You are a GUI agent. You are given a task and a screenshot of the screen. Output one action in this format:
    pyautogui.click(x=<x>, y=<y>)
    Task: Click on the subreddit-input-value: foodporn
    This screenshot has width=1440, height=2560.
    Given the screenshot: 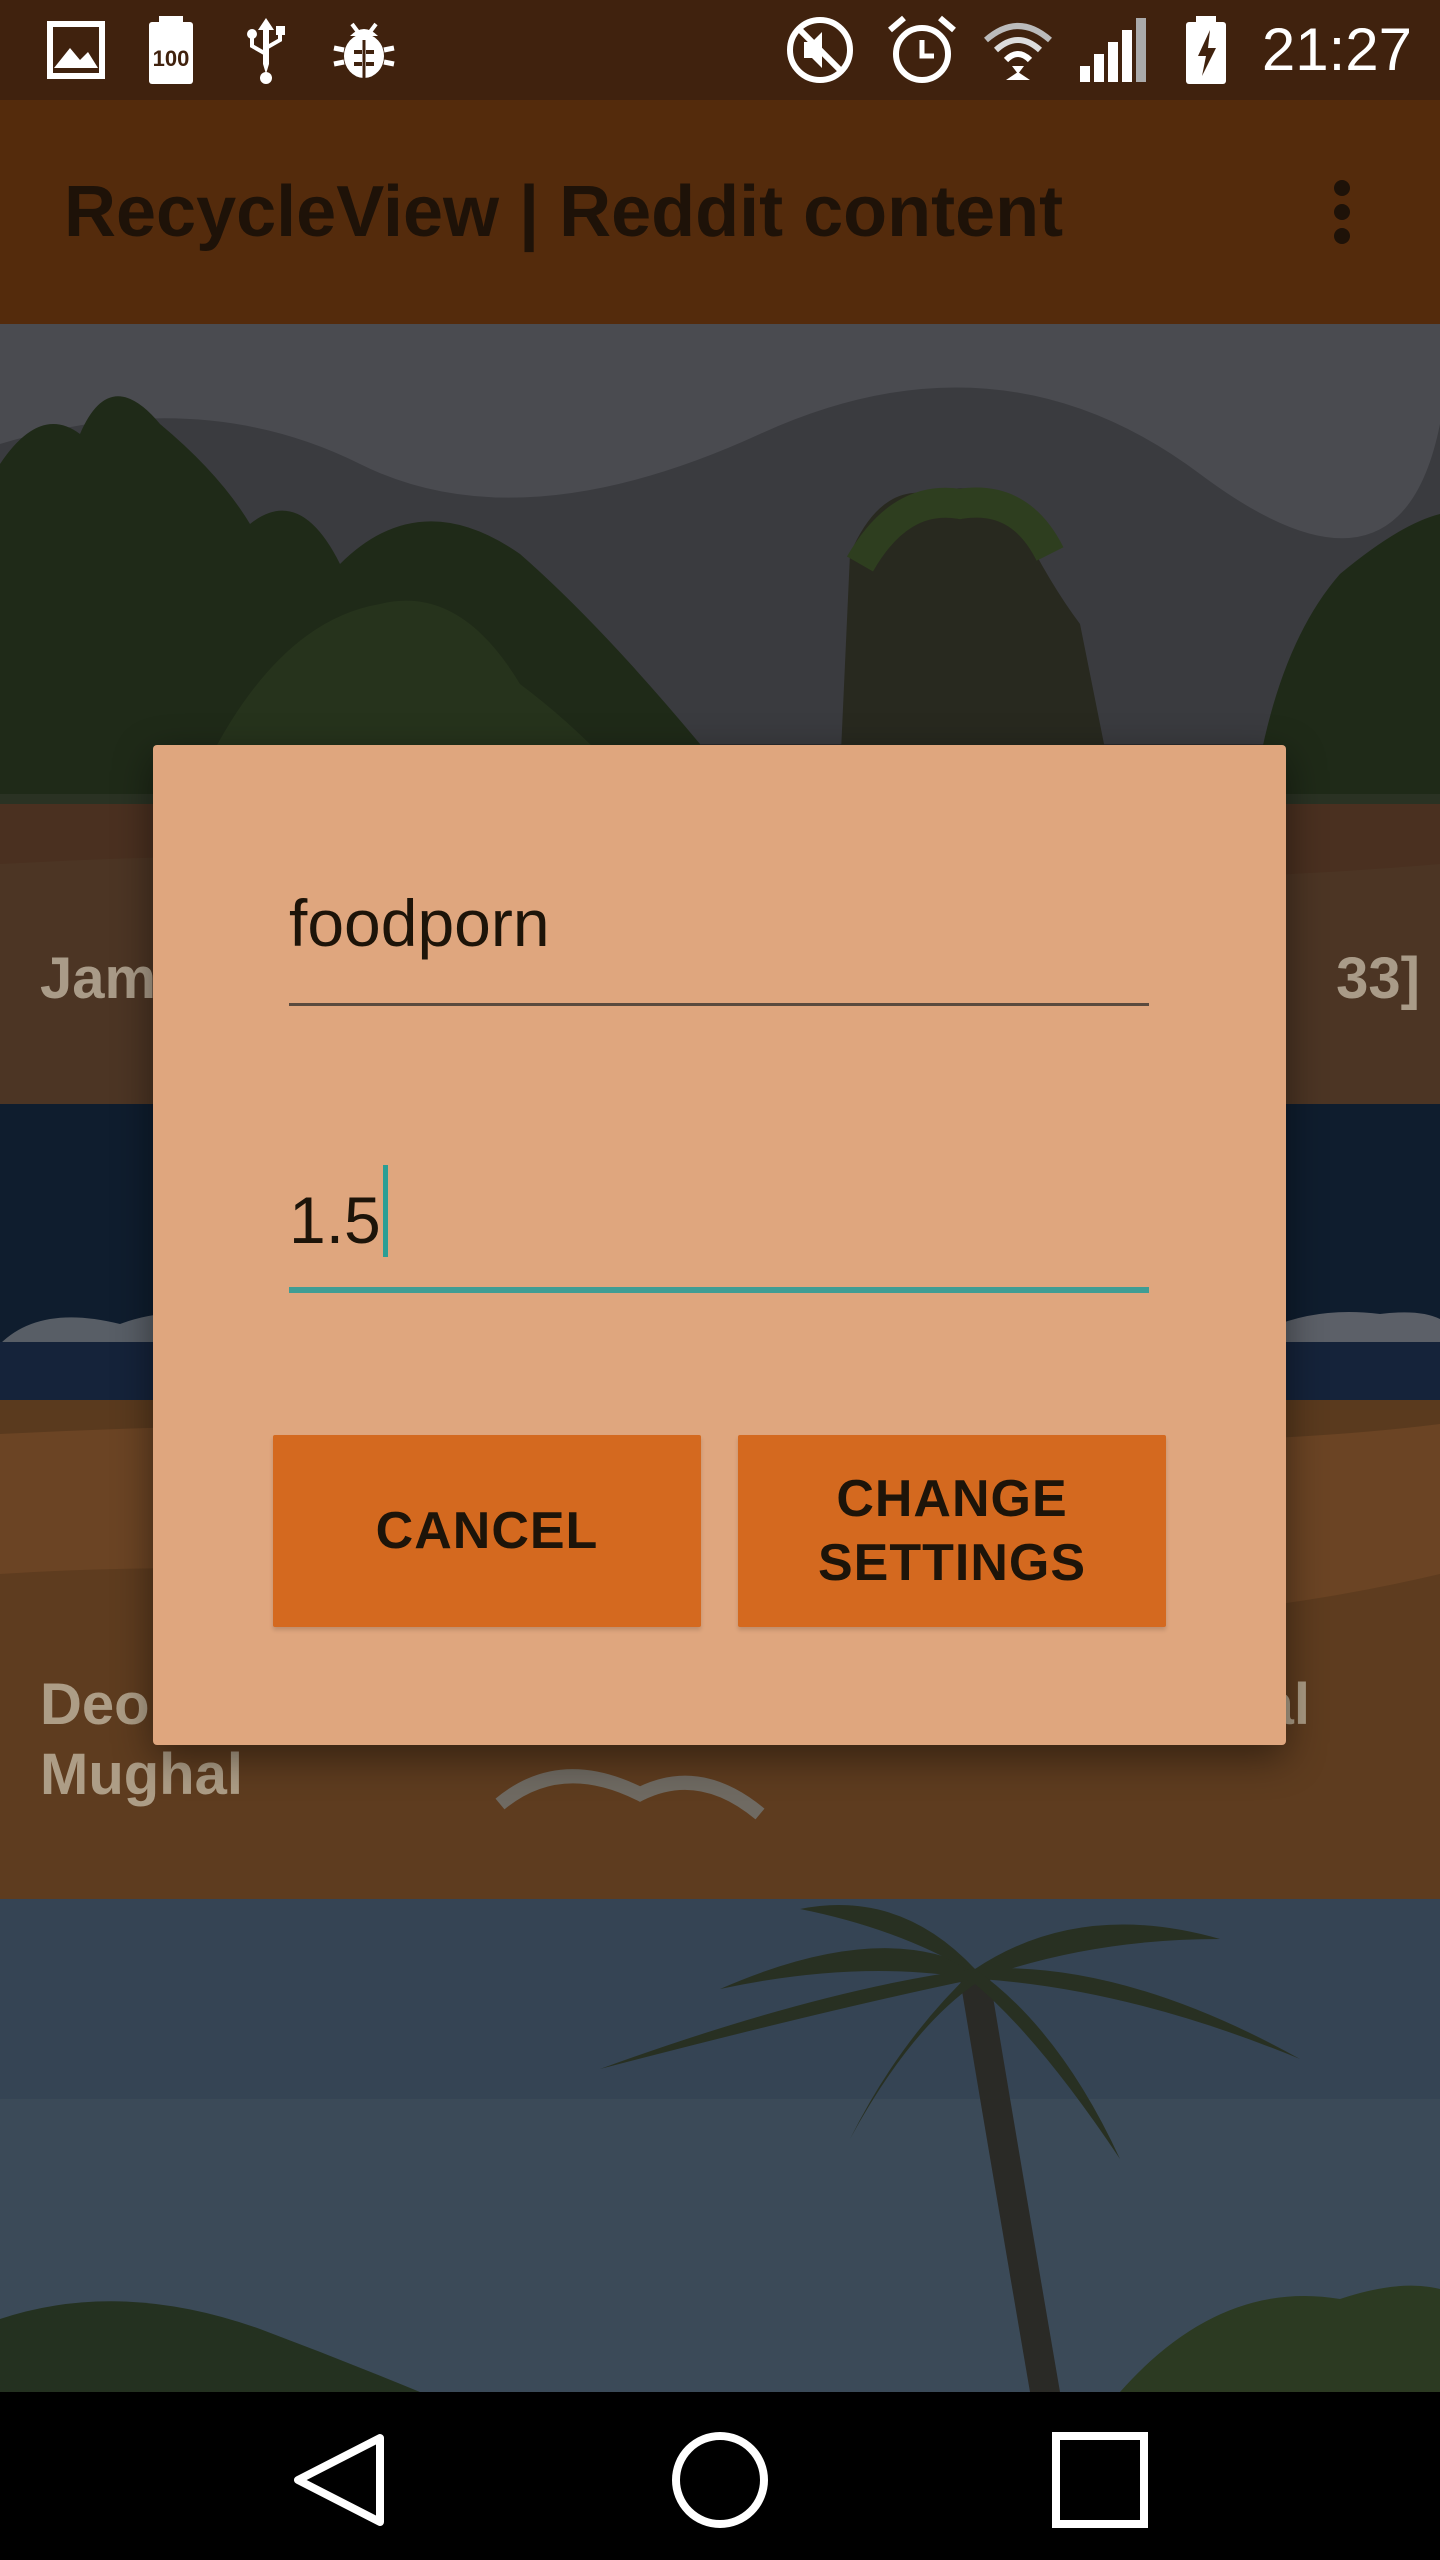 What is the action you would take?
    pyautogui.click(x=419, y=923)
    